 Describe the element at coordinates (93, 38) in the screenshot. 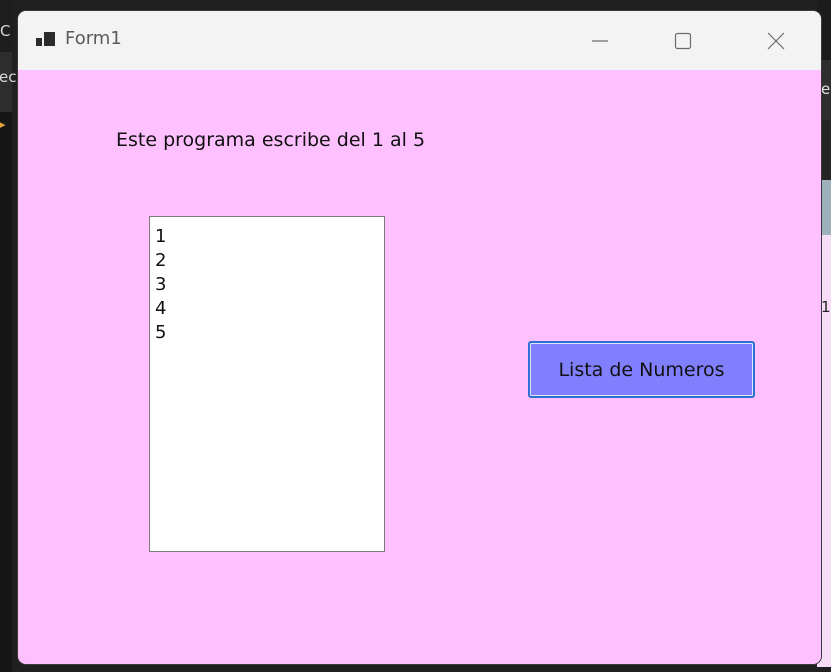

I see `window-title: Form1` at that location.